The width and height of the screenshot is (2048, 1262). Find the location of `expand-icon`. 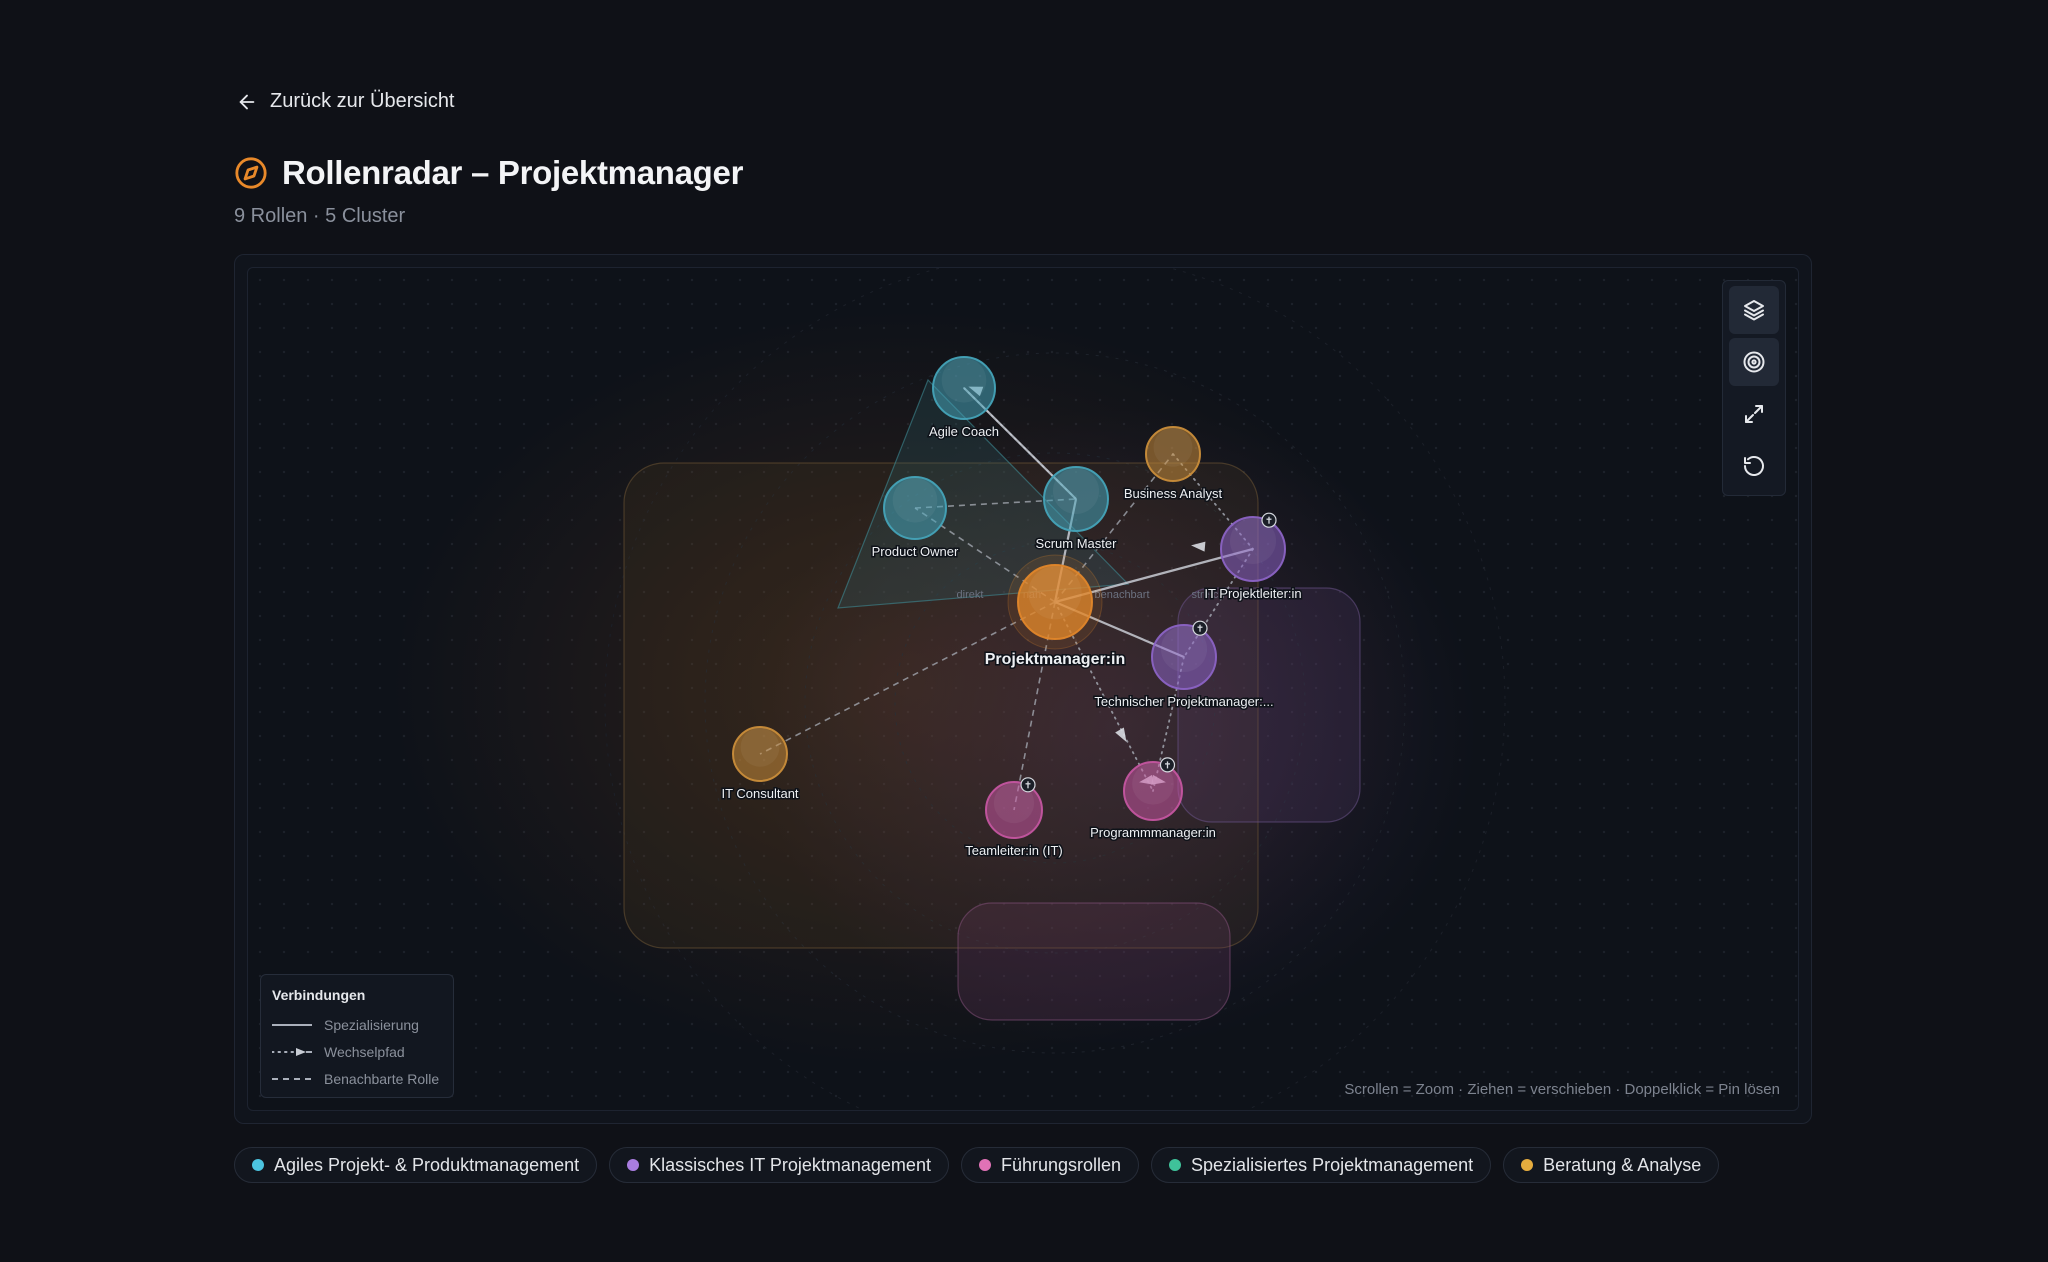

expand-icon is located at coordinates (1754, 414).